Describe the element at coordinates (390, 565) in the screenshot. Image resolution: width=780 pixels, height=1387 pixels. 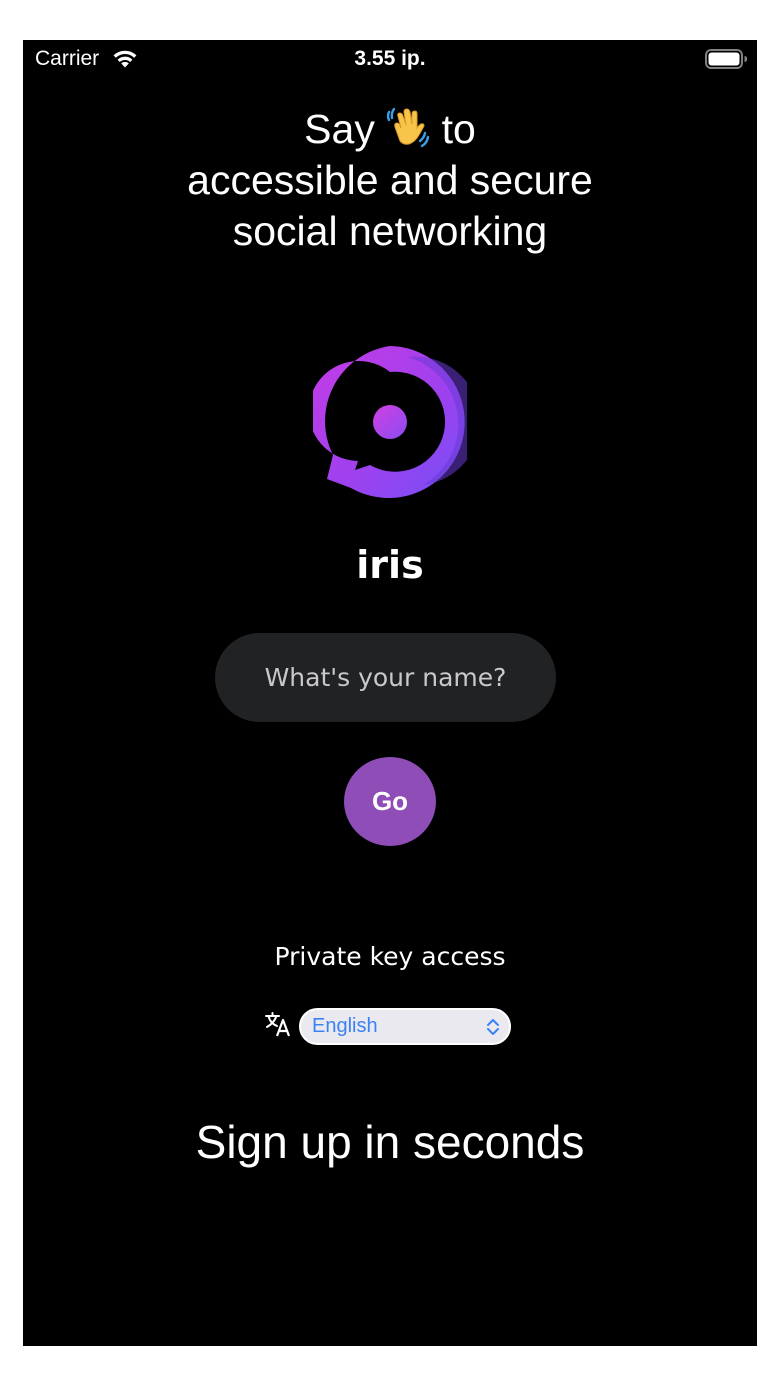
I see `app-name: iris` at that location.